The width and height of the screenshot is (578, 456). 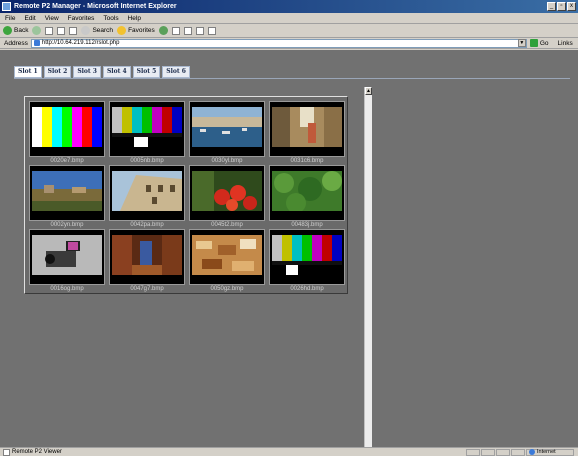 What do you see at coordinates (368, 91) in the screenshot?
I see `scroll-up-icon: ▲` at bounding box center [368, 91].